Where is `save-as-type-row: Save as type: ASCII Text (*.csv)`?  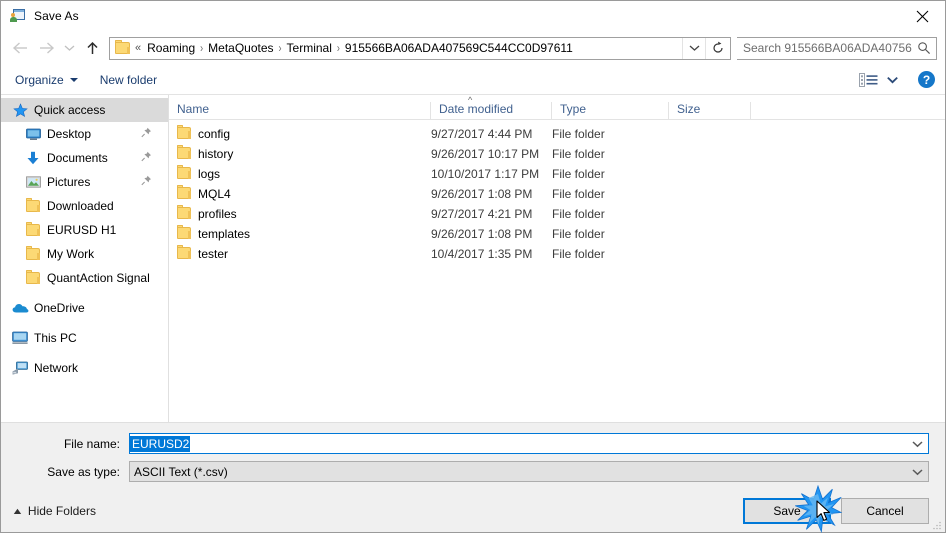 save-as-type-row: Save as type: ASCII Text (*.csv) is located at coordinates (473, 471).